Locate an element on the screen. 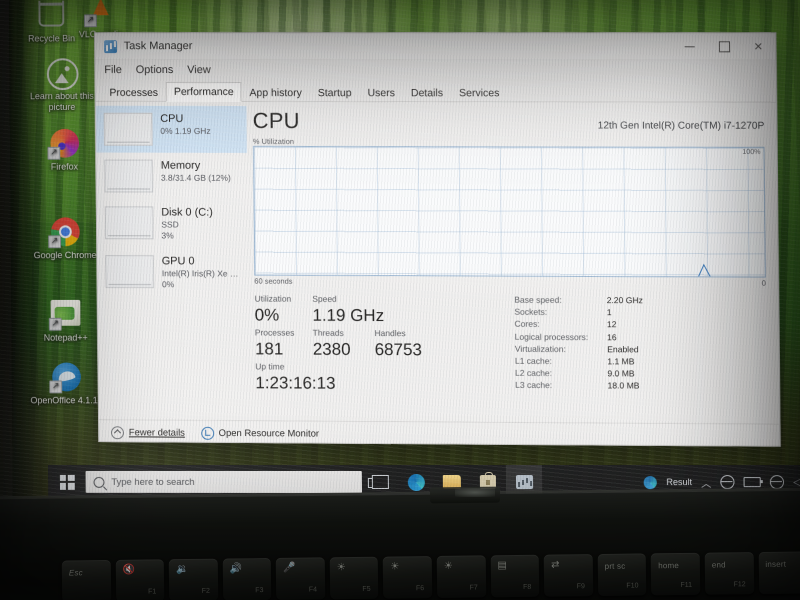 This screenshot has height=600, width=800. desktop-icon-firefox: ↗ Firefox is located at coordinates (64, 150).